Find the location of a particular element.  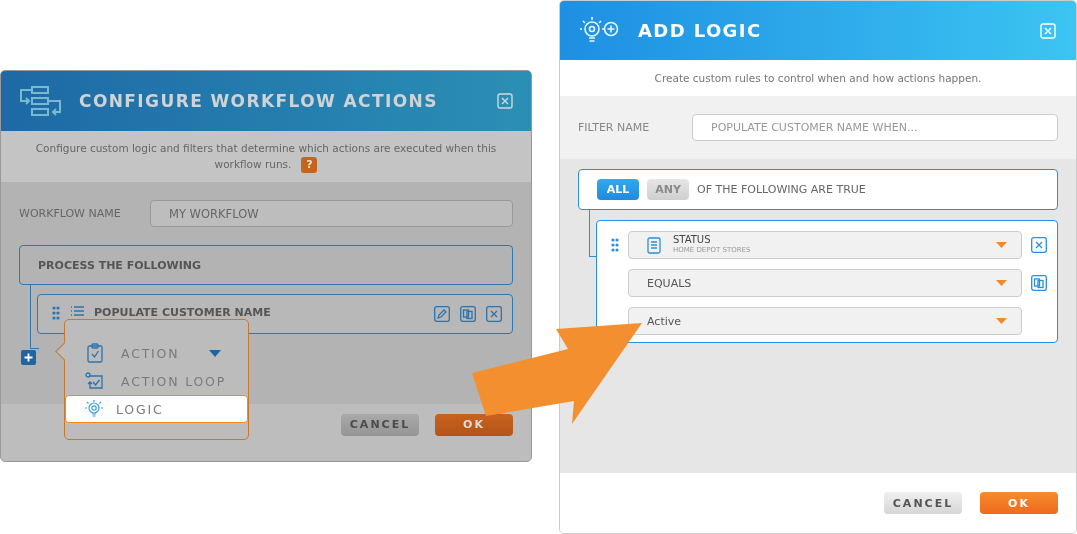

workflow-icon is located at coordinates (41, 101).